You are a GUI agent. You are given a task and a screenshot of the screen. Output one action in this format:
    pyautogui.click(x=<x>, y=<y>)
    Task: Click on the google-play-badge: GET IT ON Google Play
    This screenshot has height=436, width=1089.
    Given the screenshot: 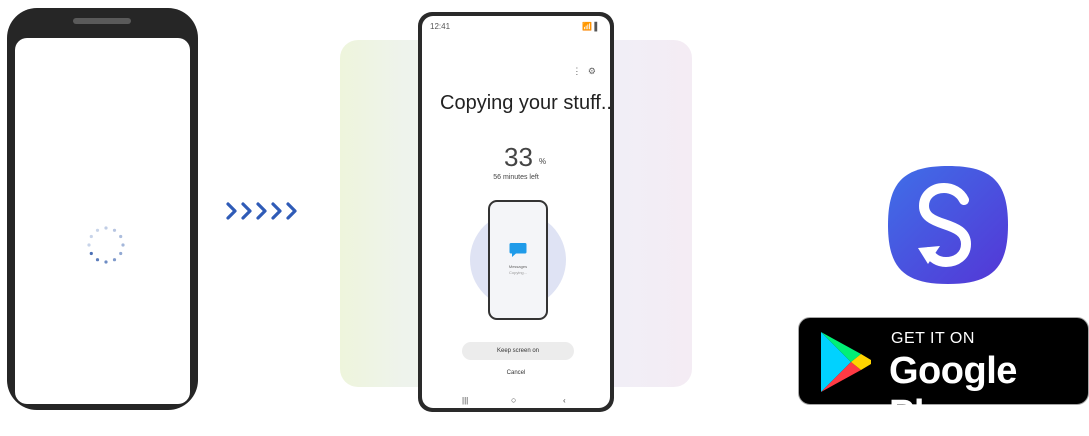 What is the action you would take?
    pyautogui.click(x=943, y=376)
    